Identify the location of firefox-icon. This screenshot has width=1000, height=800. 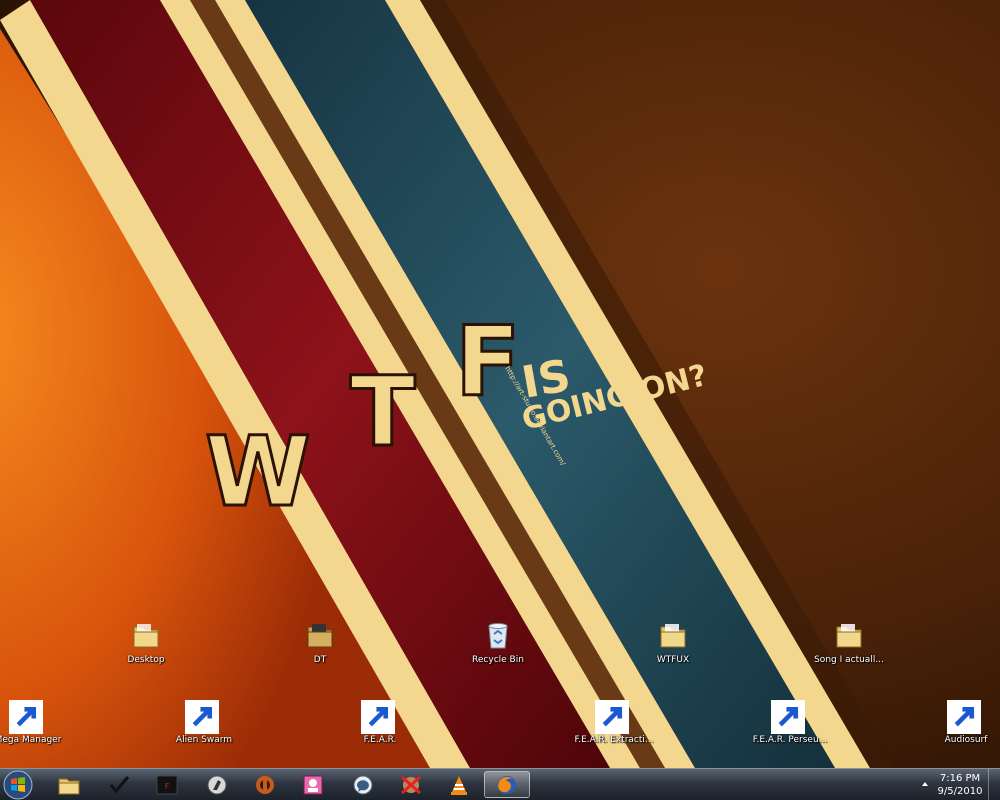
(507, 784).